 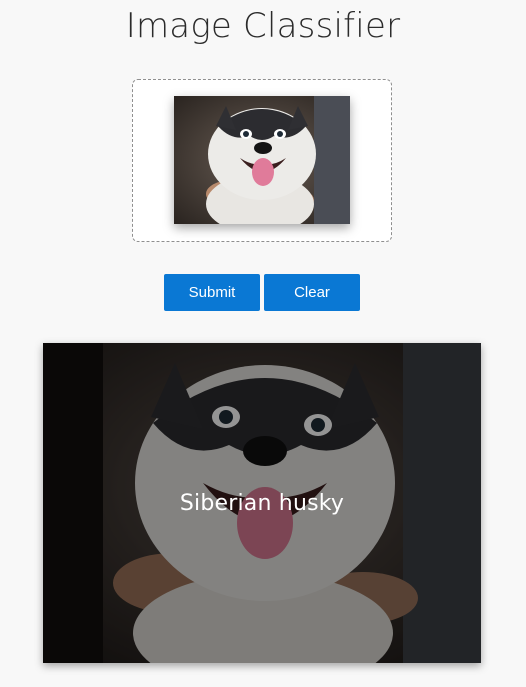 I want to click on uploaded-image-thumbnail, so click(x=262, y=160).